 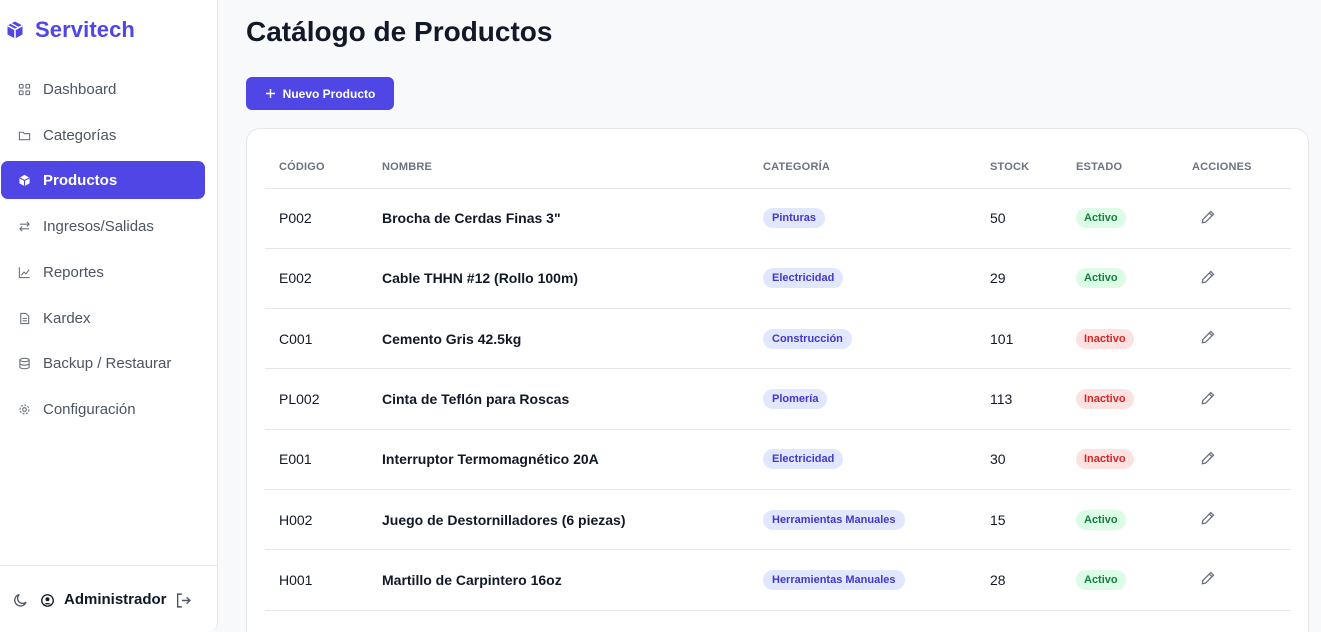 What do you see at coordinates (24, 226) in the screenshot?
I see `swap-arrows-icon` at bounding box center [24, 226].